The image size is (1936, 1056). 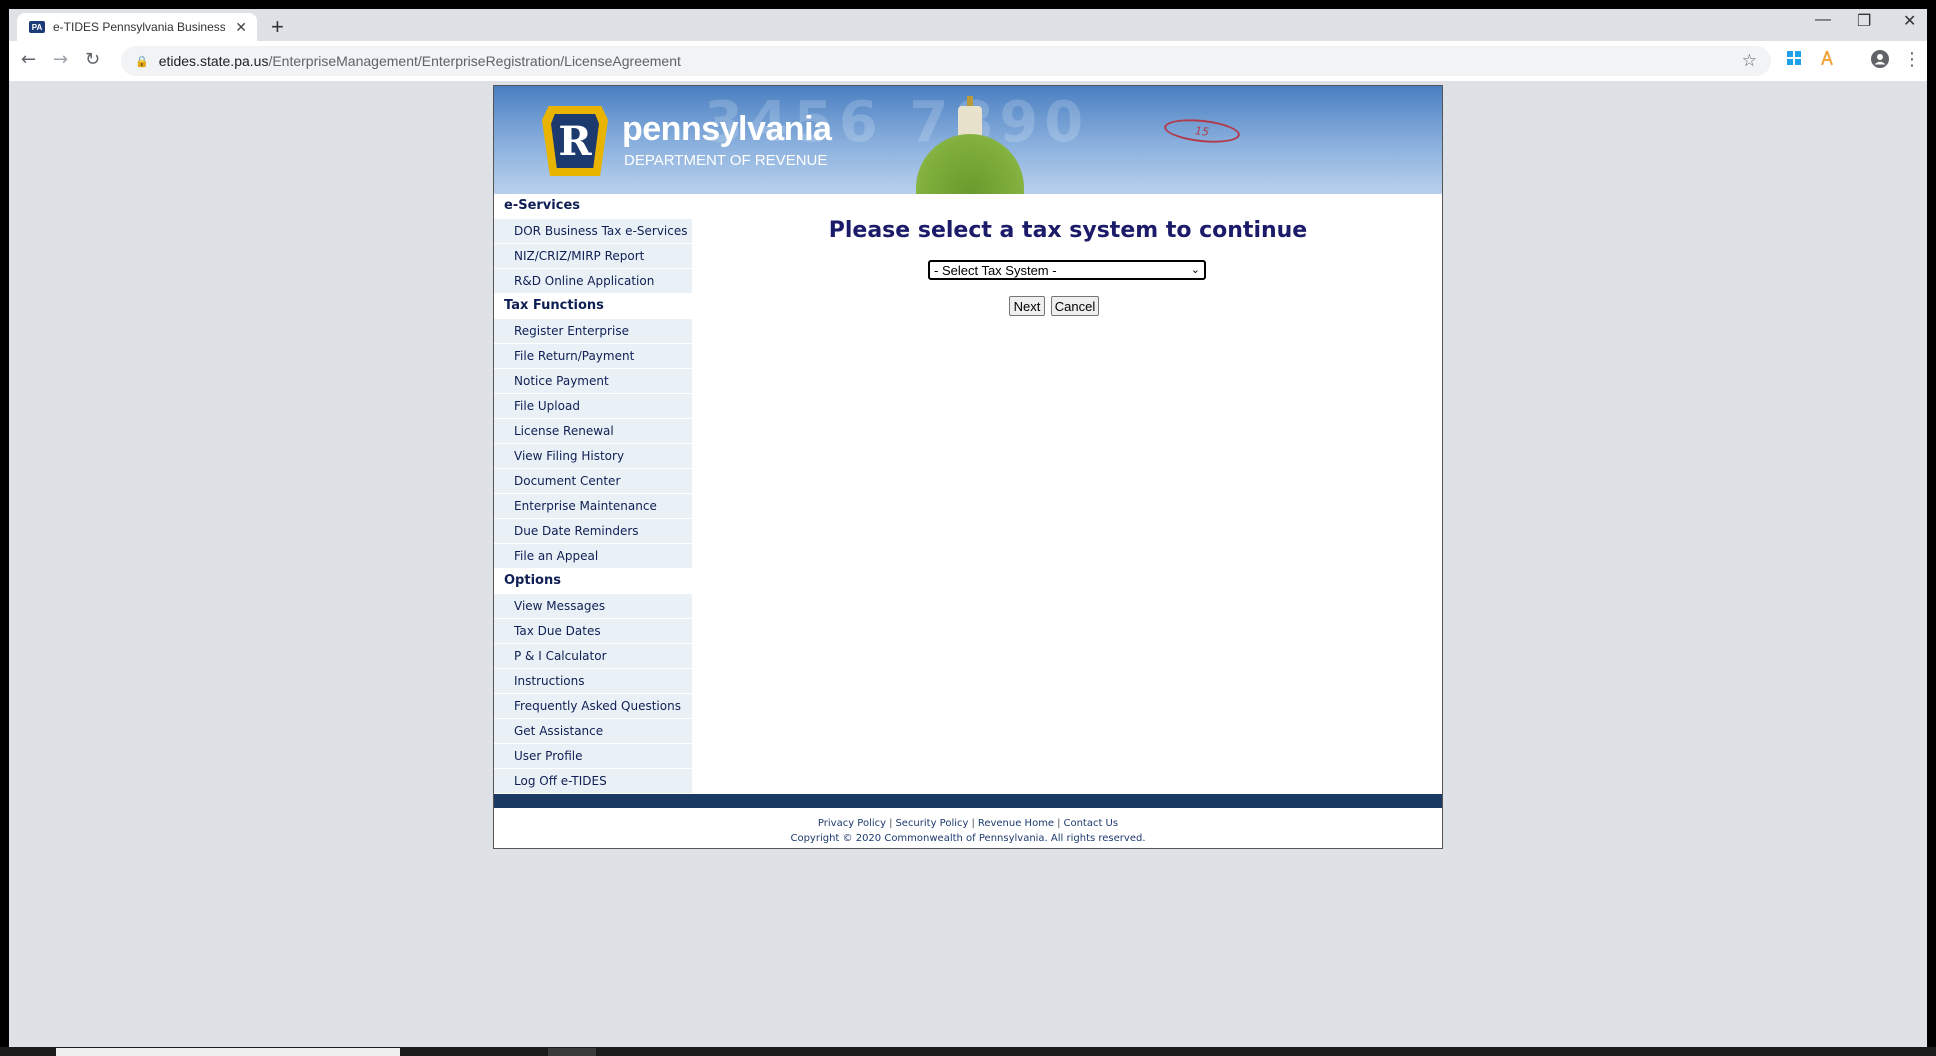 I want to click on new-tab-button: +, so click(x=277, y=27).